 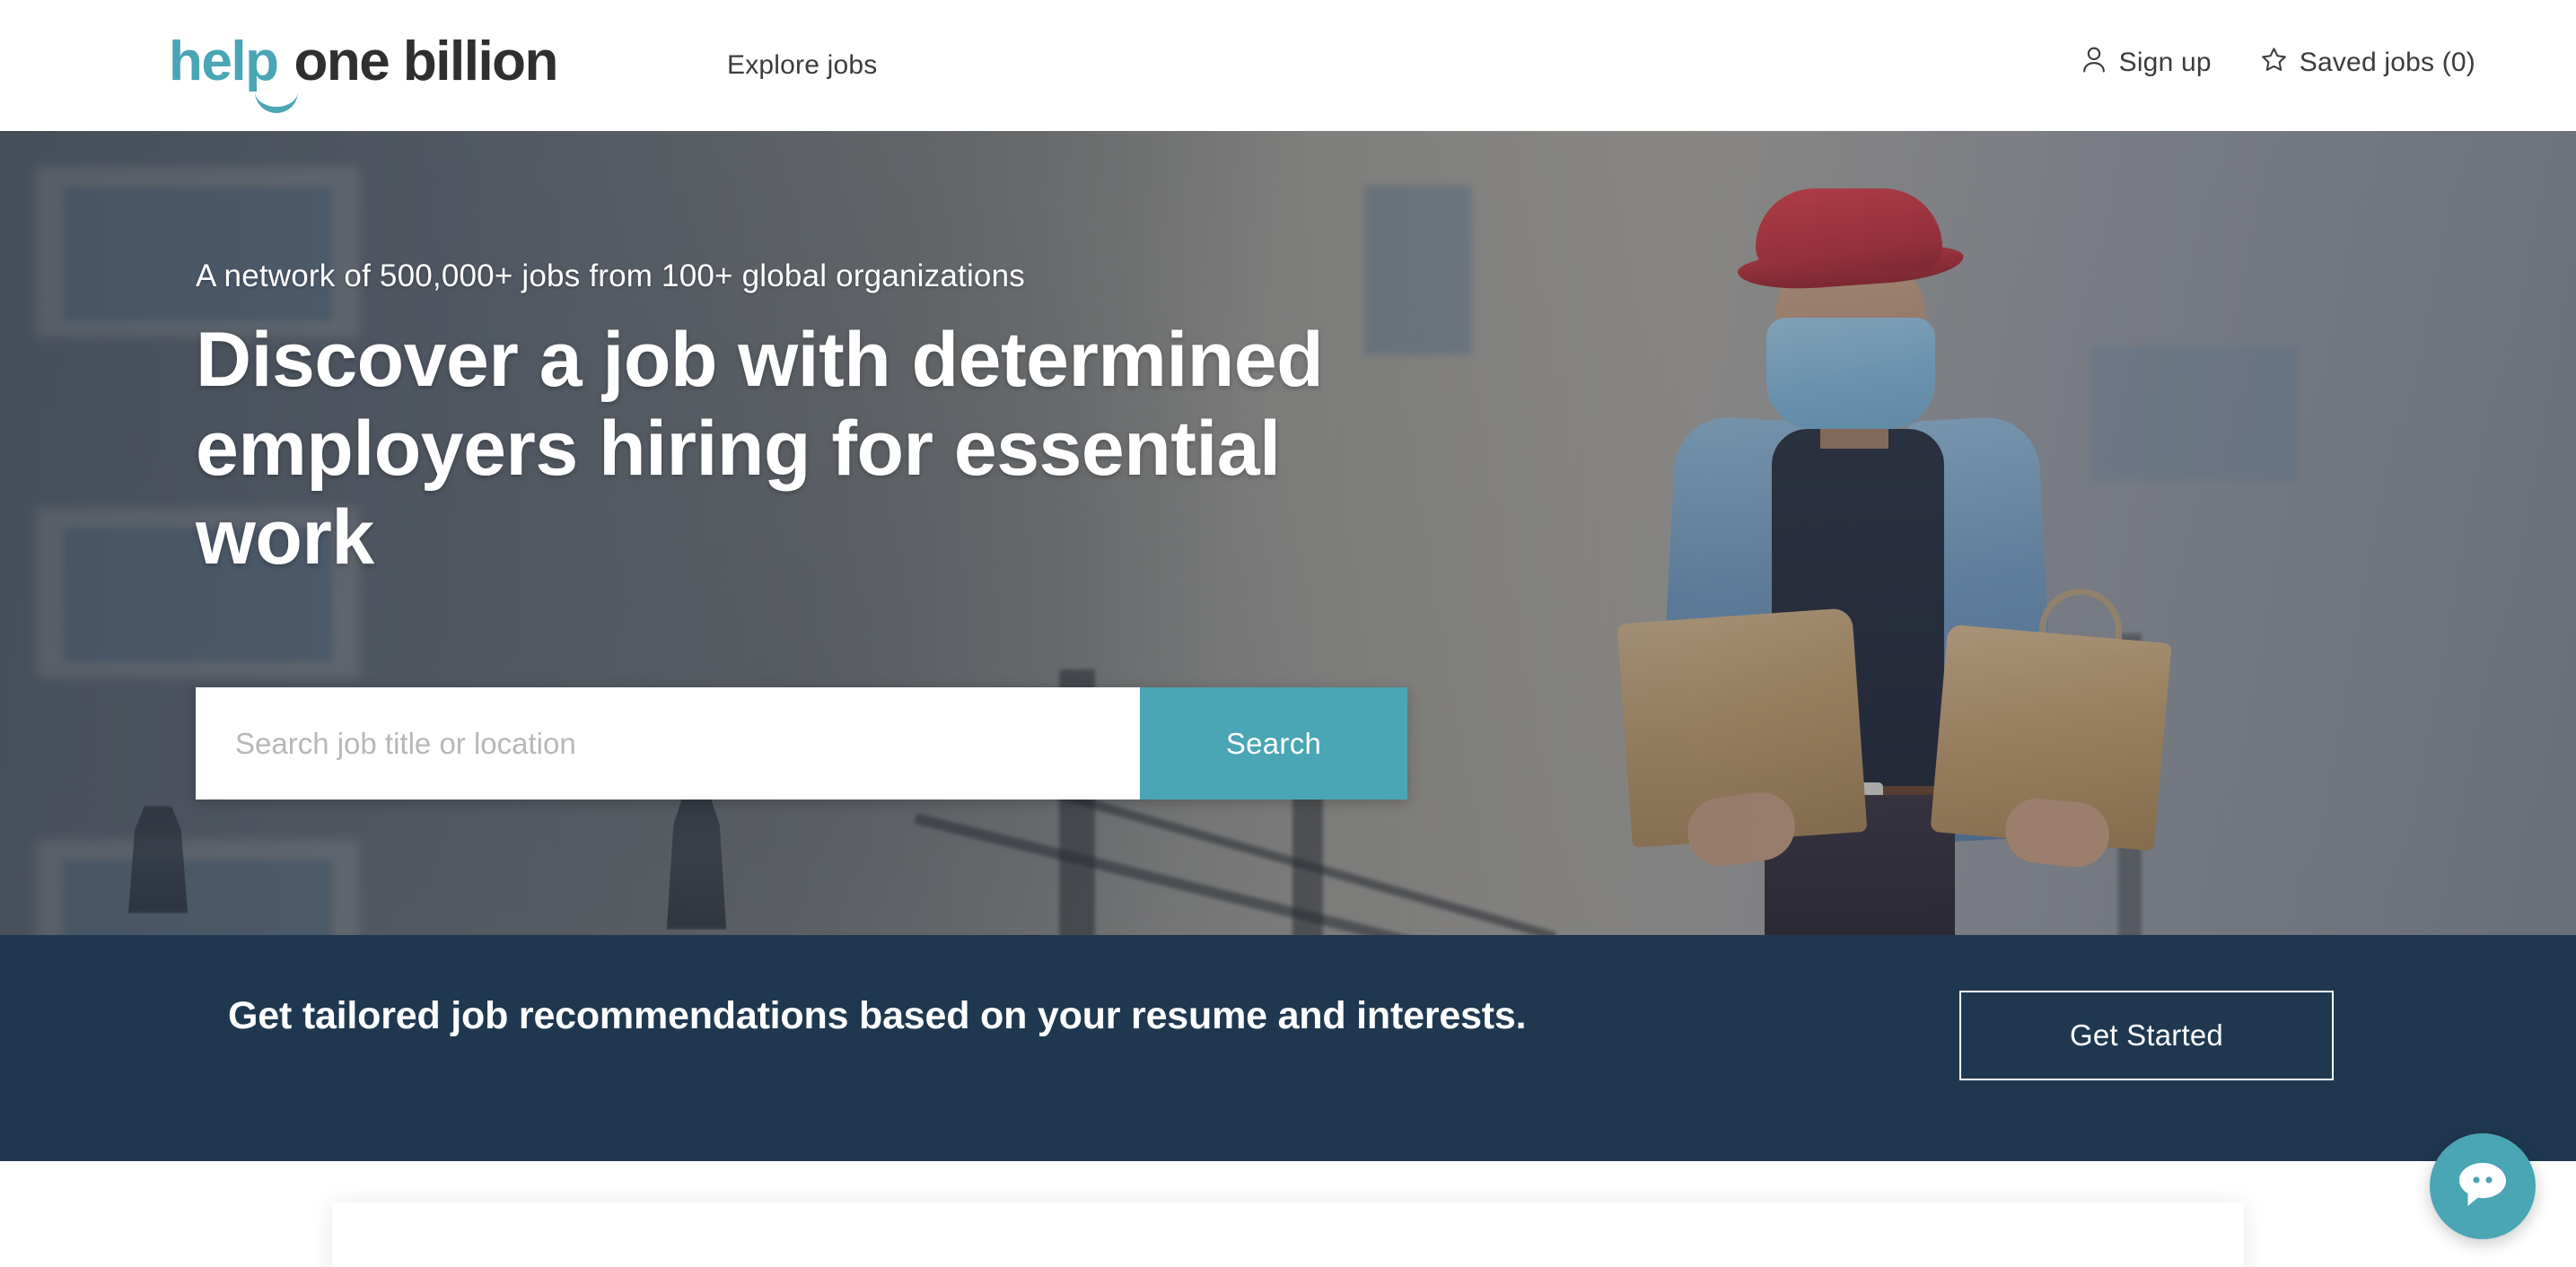 I want to click on below-fold-area, so click(x=1288, y=1214).